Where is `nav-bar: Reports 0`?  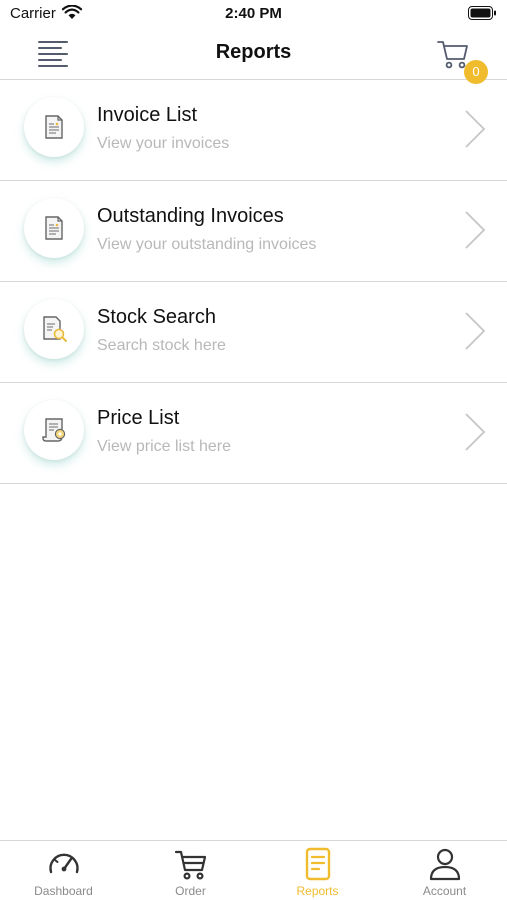 nav-bar: Reports 0 is located at coordinates (253, 56).